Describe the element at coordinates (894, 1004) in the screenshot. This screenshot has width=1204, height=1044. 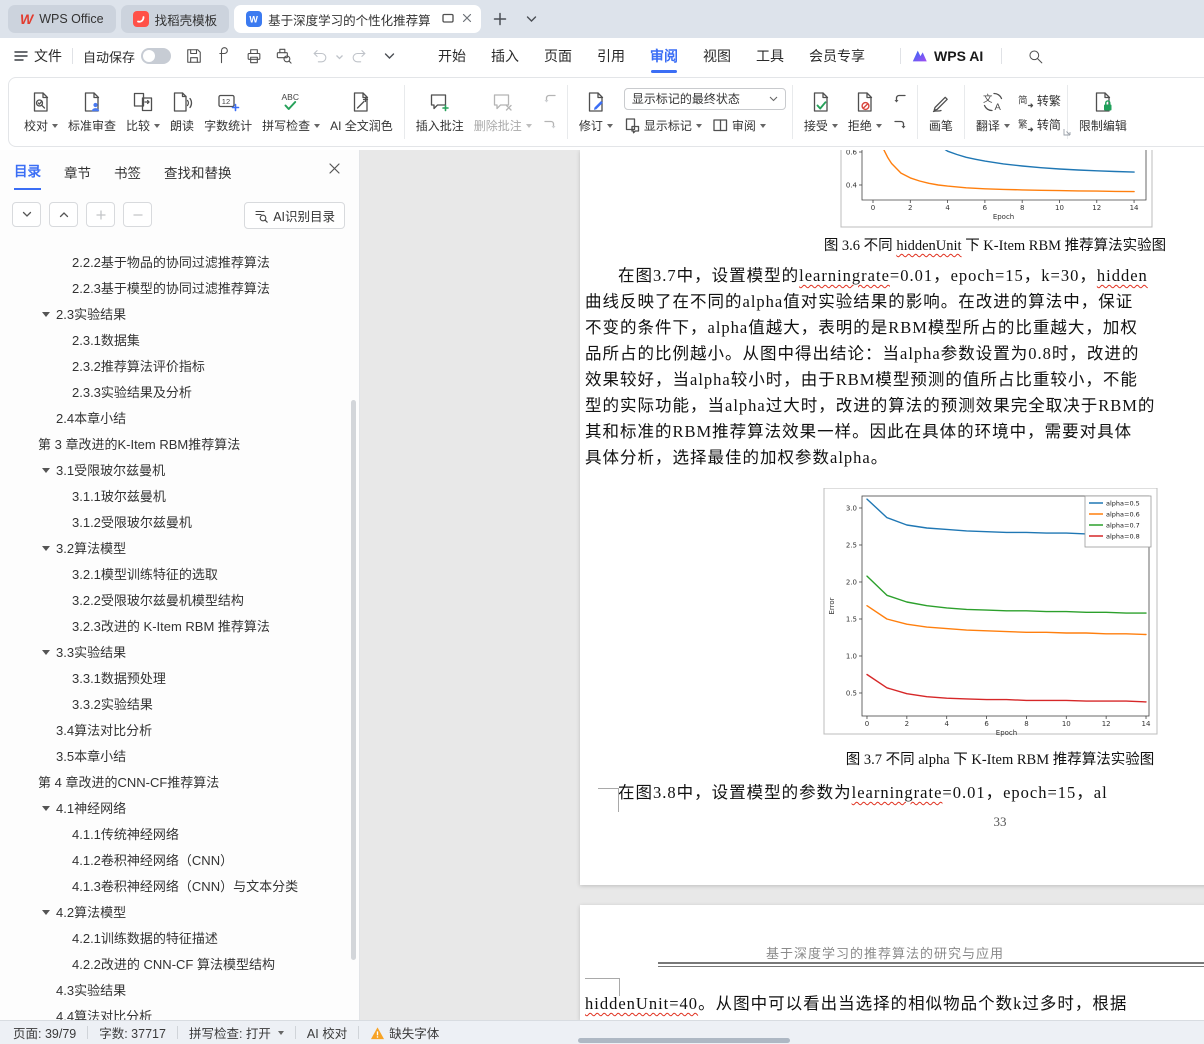
I see `body-line: hiddenUnit=40。从图中可以看出当选择的相似物品个数k过多时，根据` at that location.